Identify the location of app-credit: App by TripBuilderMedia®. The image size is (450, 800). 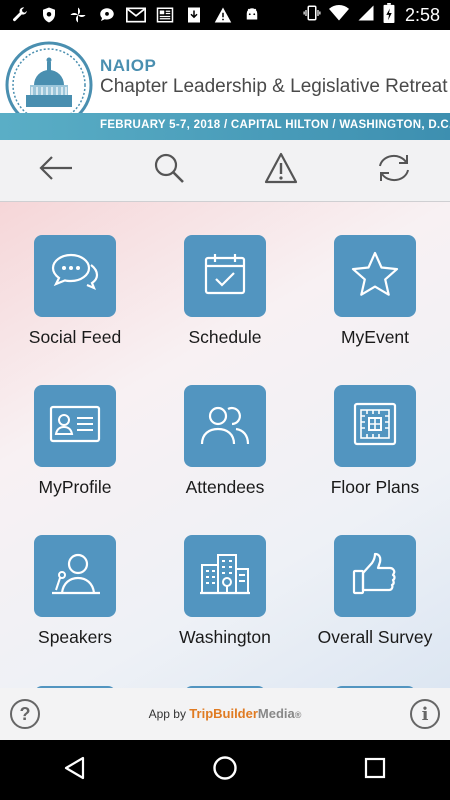
(225, 713).